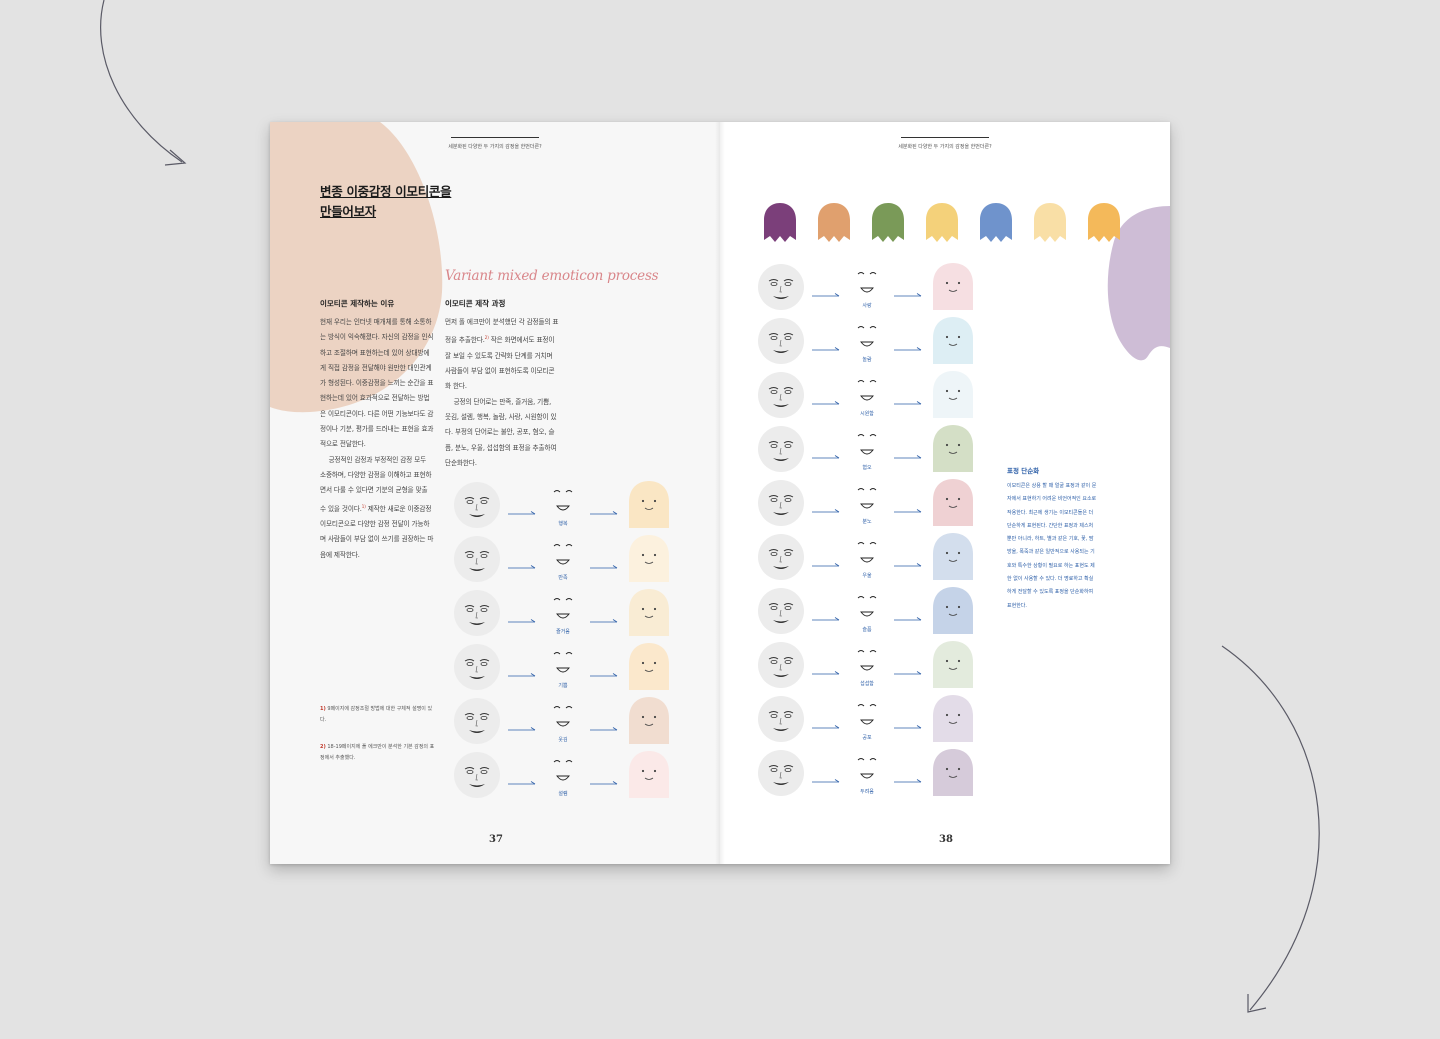  I want to click on emotion-row: 두려움, so click(870, 773).